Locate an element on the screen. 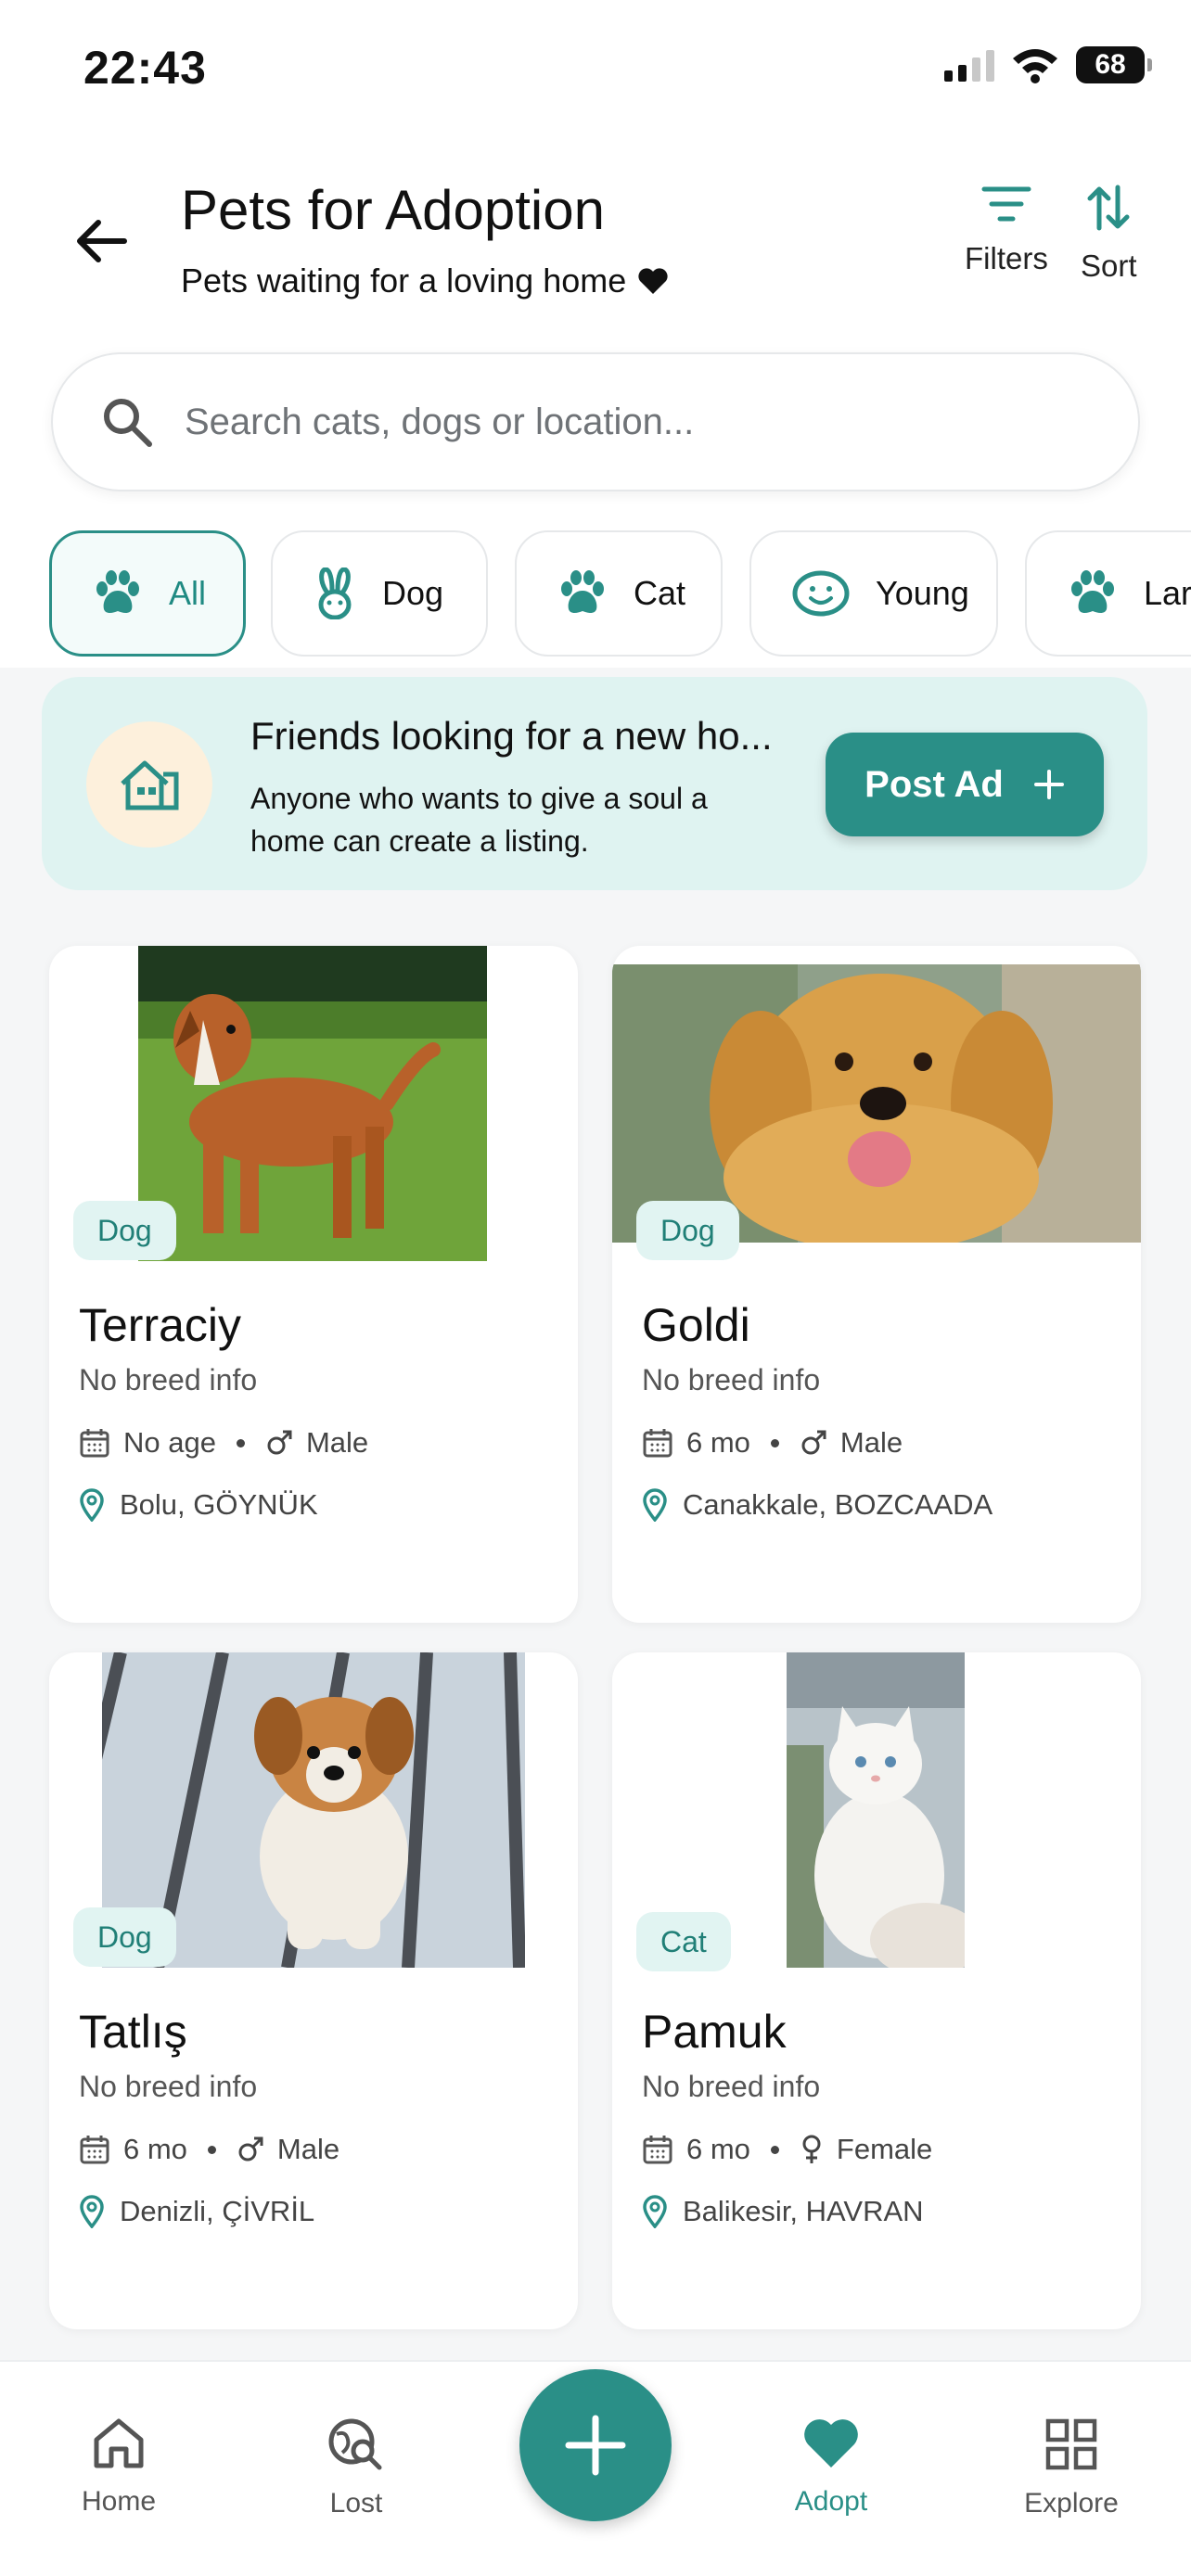 The width and height of the screenshot is (1191, 2576). wifi-icon is located at coordinates (1035, 66).